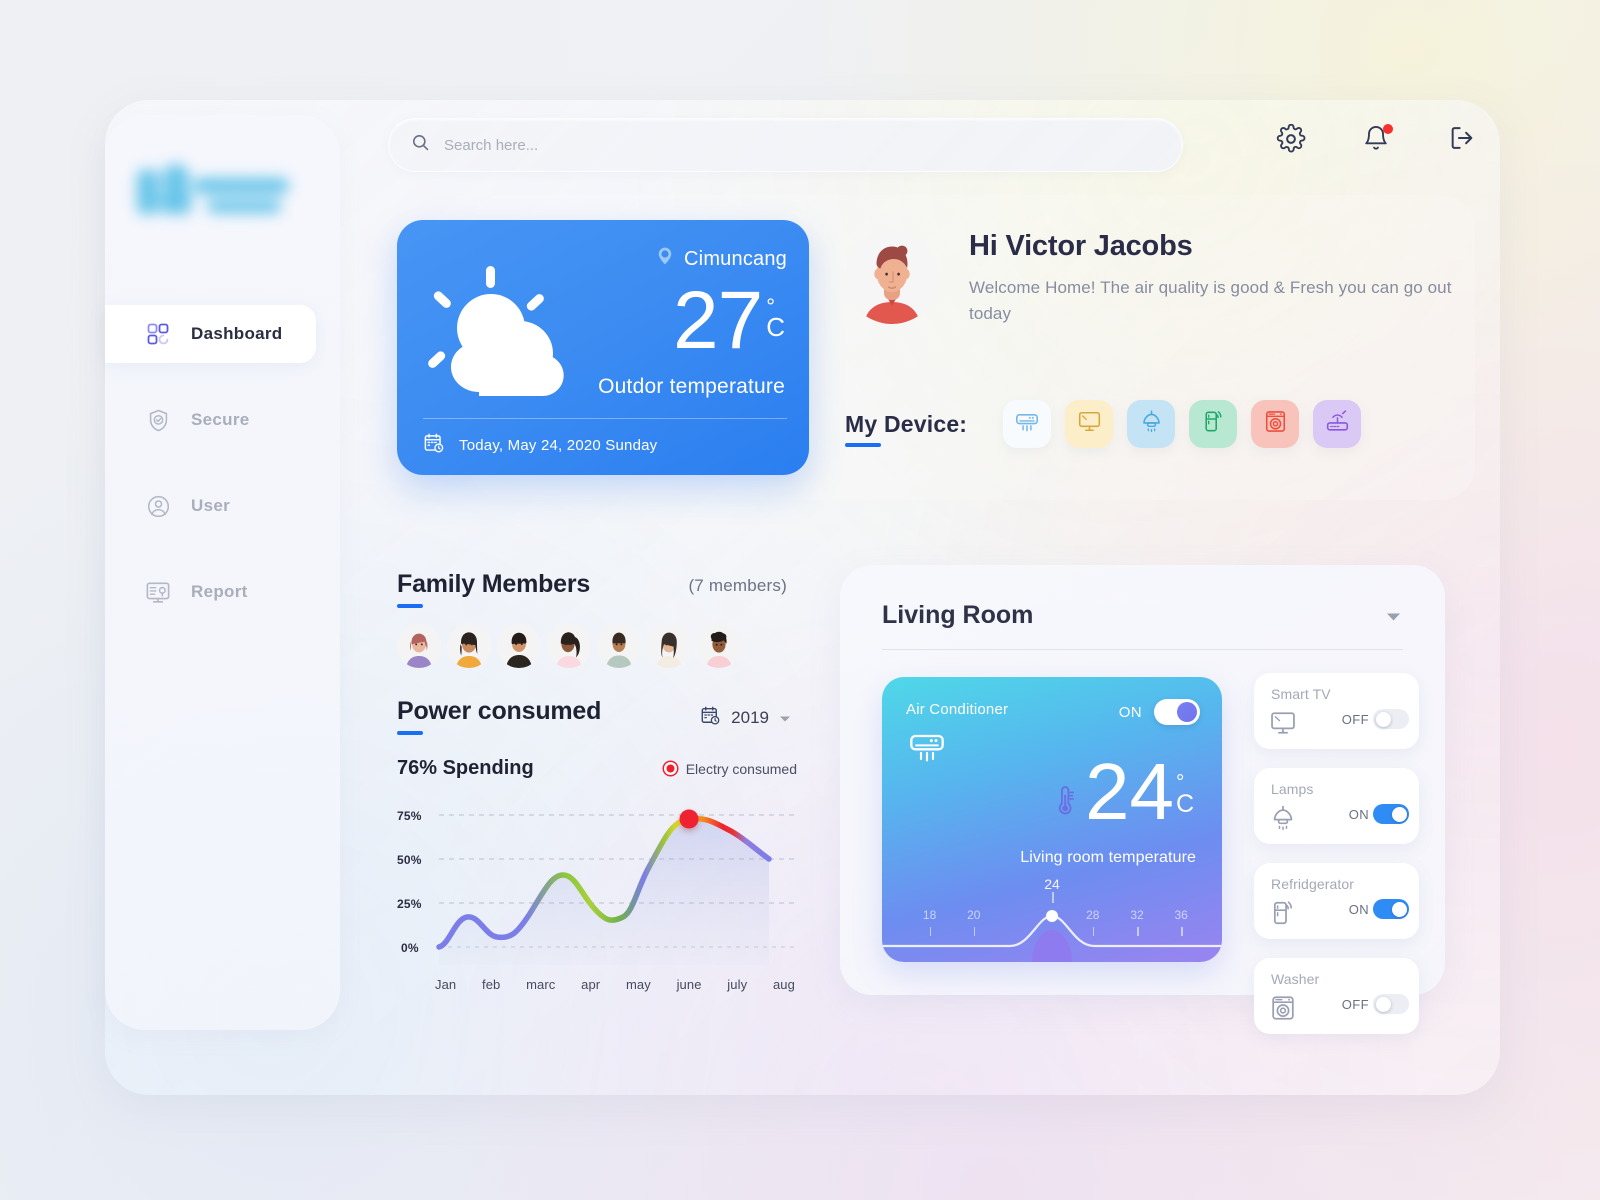 The image size is (1600, 1200). What do you see at coordinates (744, 145) in the screenshot?
I see `search-input` at bounding box center [744, 145].